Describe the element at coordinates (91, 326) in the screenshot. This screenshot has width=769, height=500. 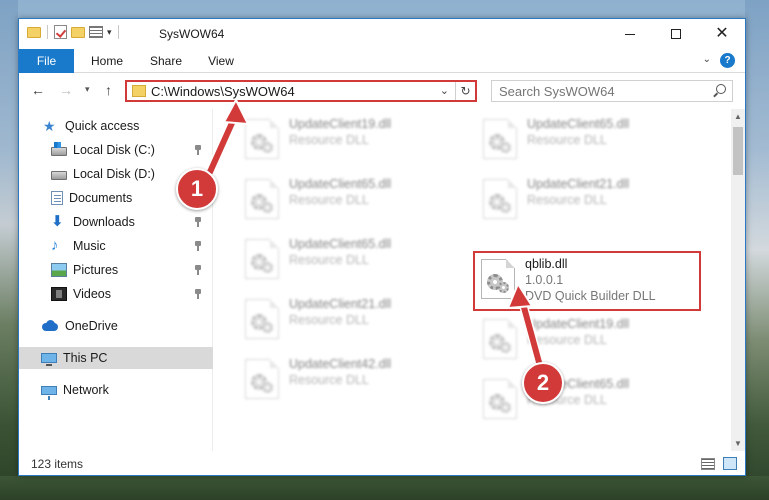
I see `nav-item-label: OneDrive` at that location.